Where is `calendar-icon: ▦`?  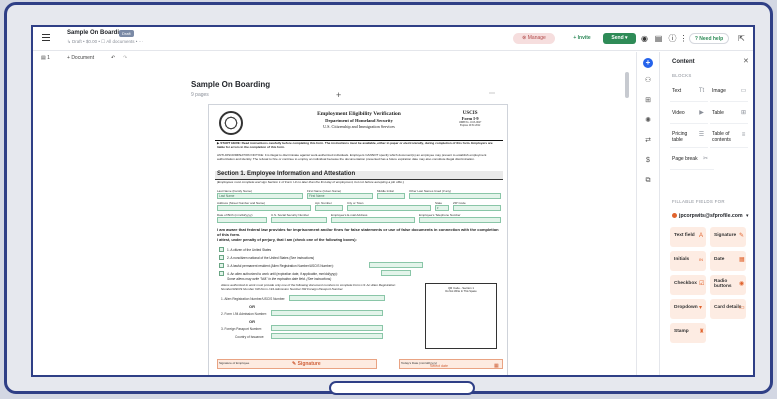 calendar-icon: ▦ is located at coordinates (496, 366).